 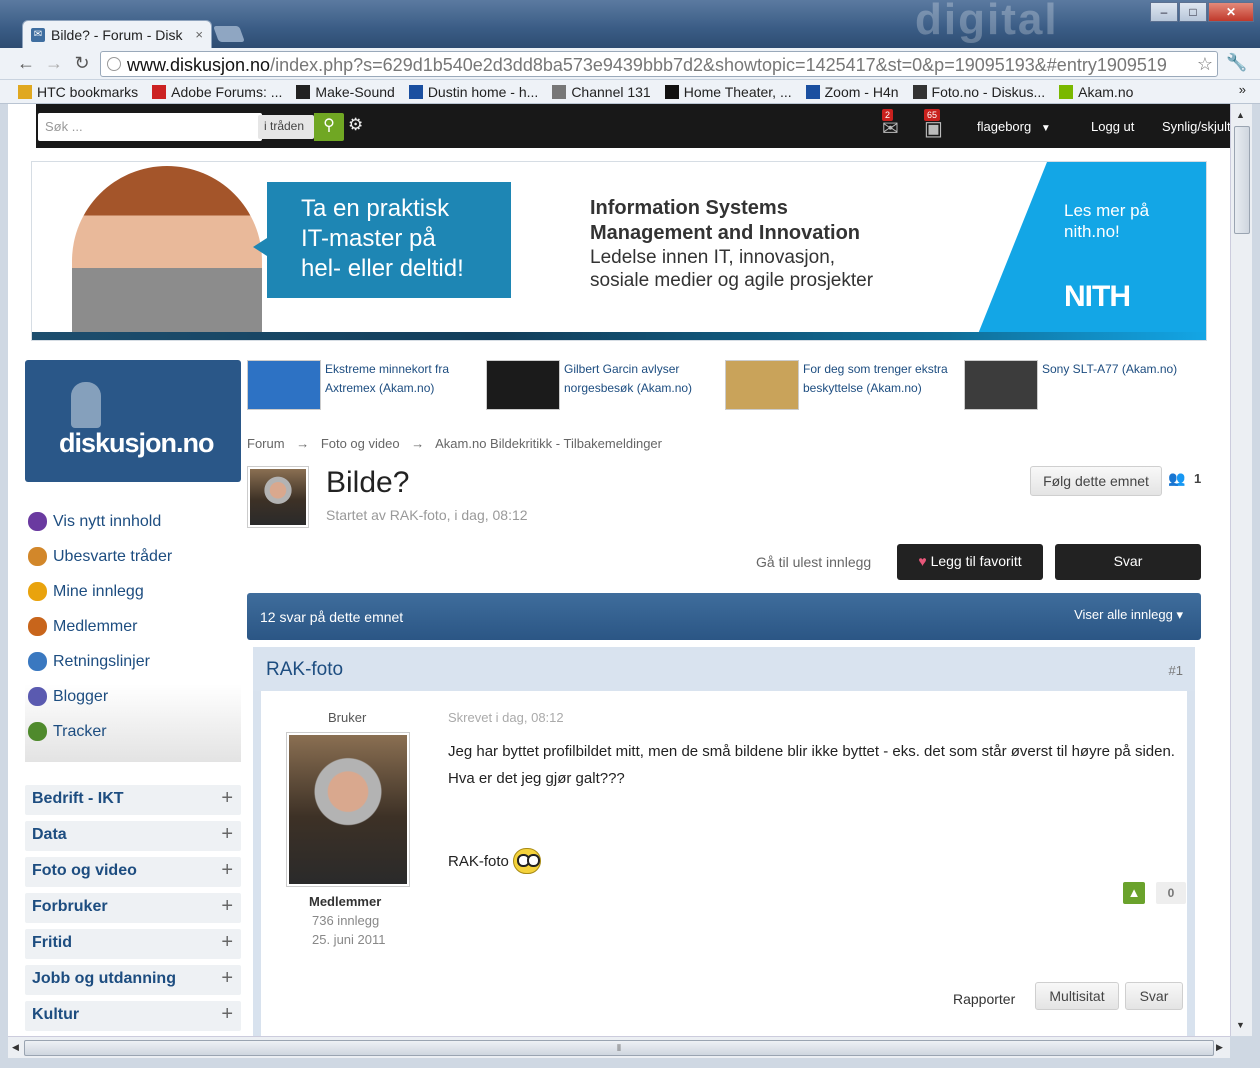 What do you see at coordinates (329, 127) in the screenshot?
I see `search-button: ⚲` at bounding box center [329, 127].